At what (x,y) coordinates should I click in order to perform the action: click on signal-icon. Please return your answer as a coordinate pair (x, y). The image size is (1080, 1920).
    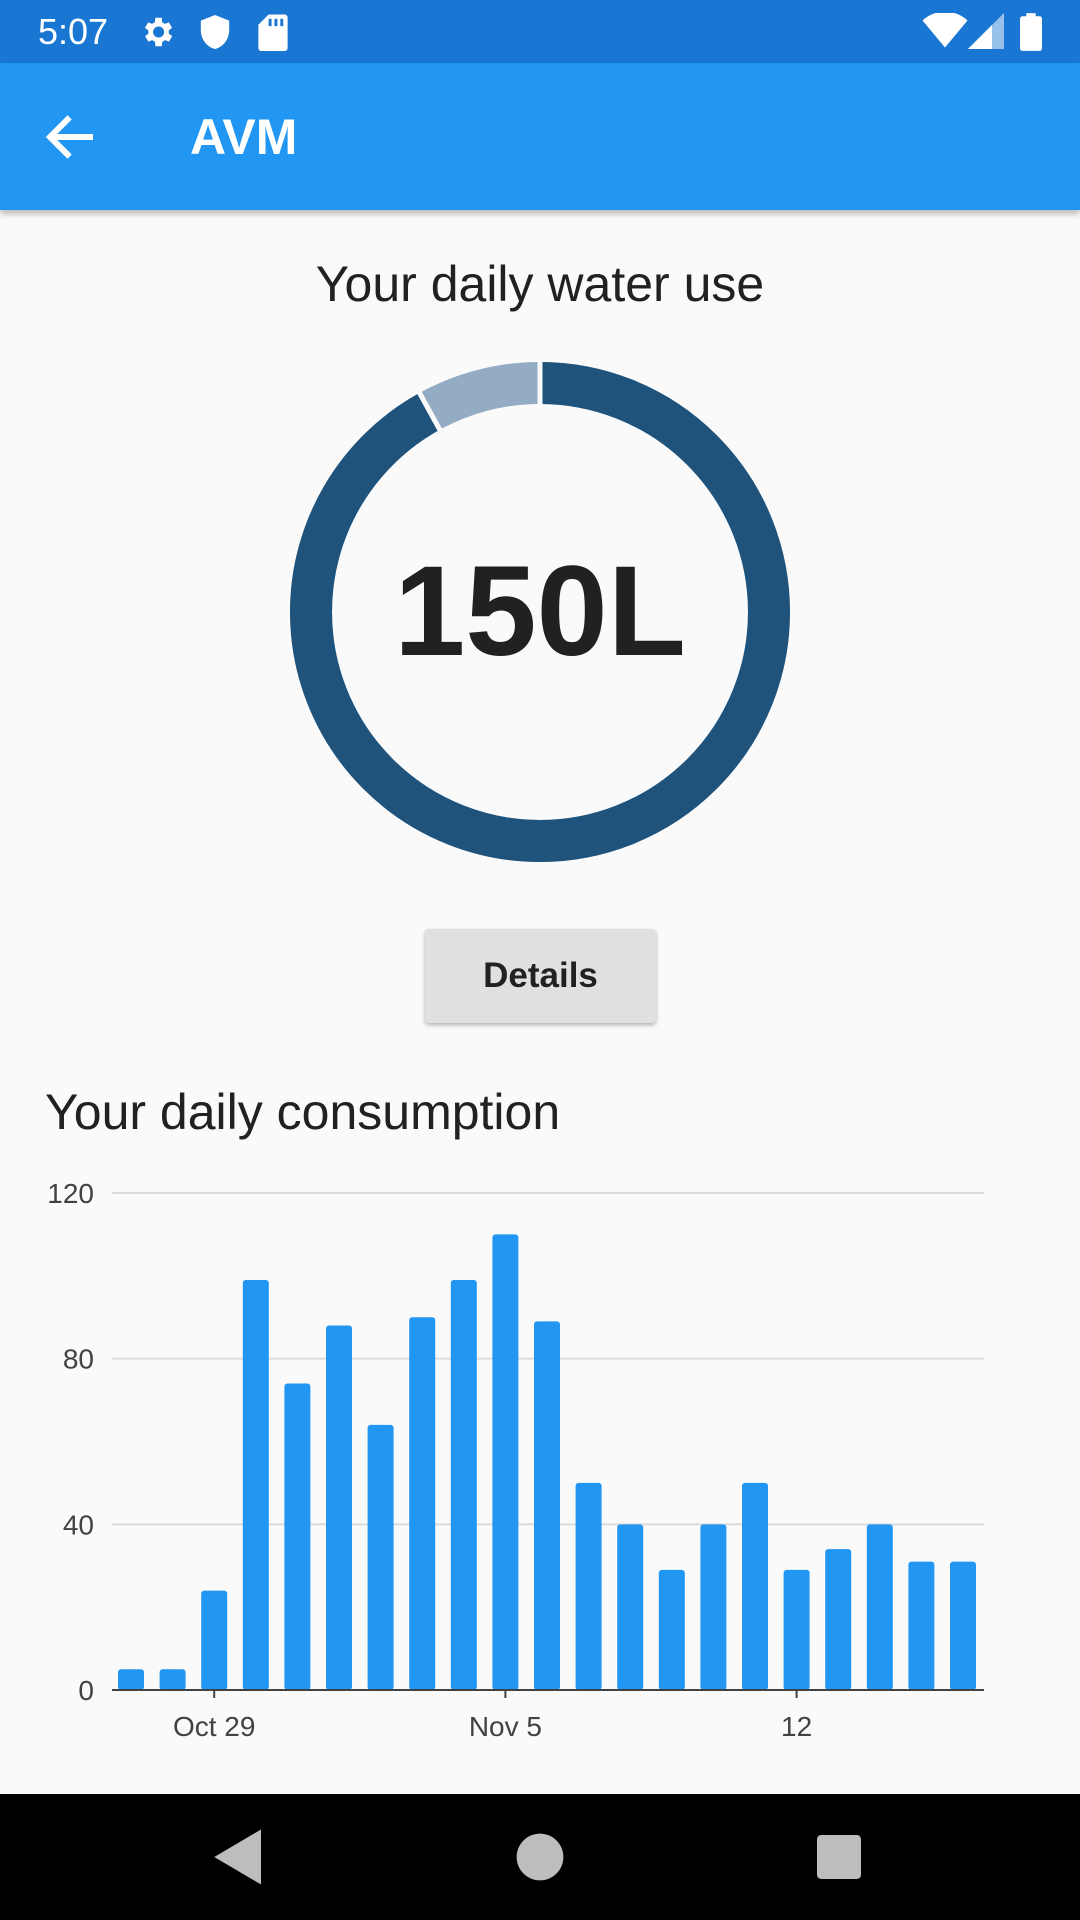
    Looking at the image, I should click on (986, 31).